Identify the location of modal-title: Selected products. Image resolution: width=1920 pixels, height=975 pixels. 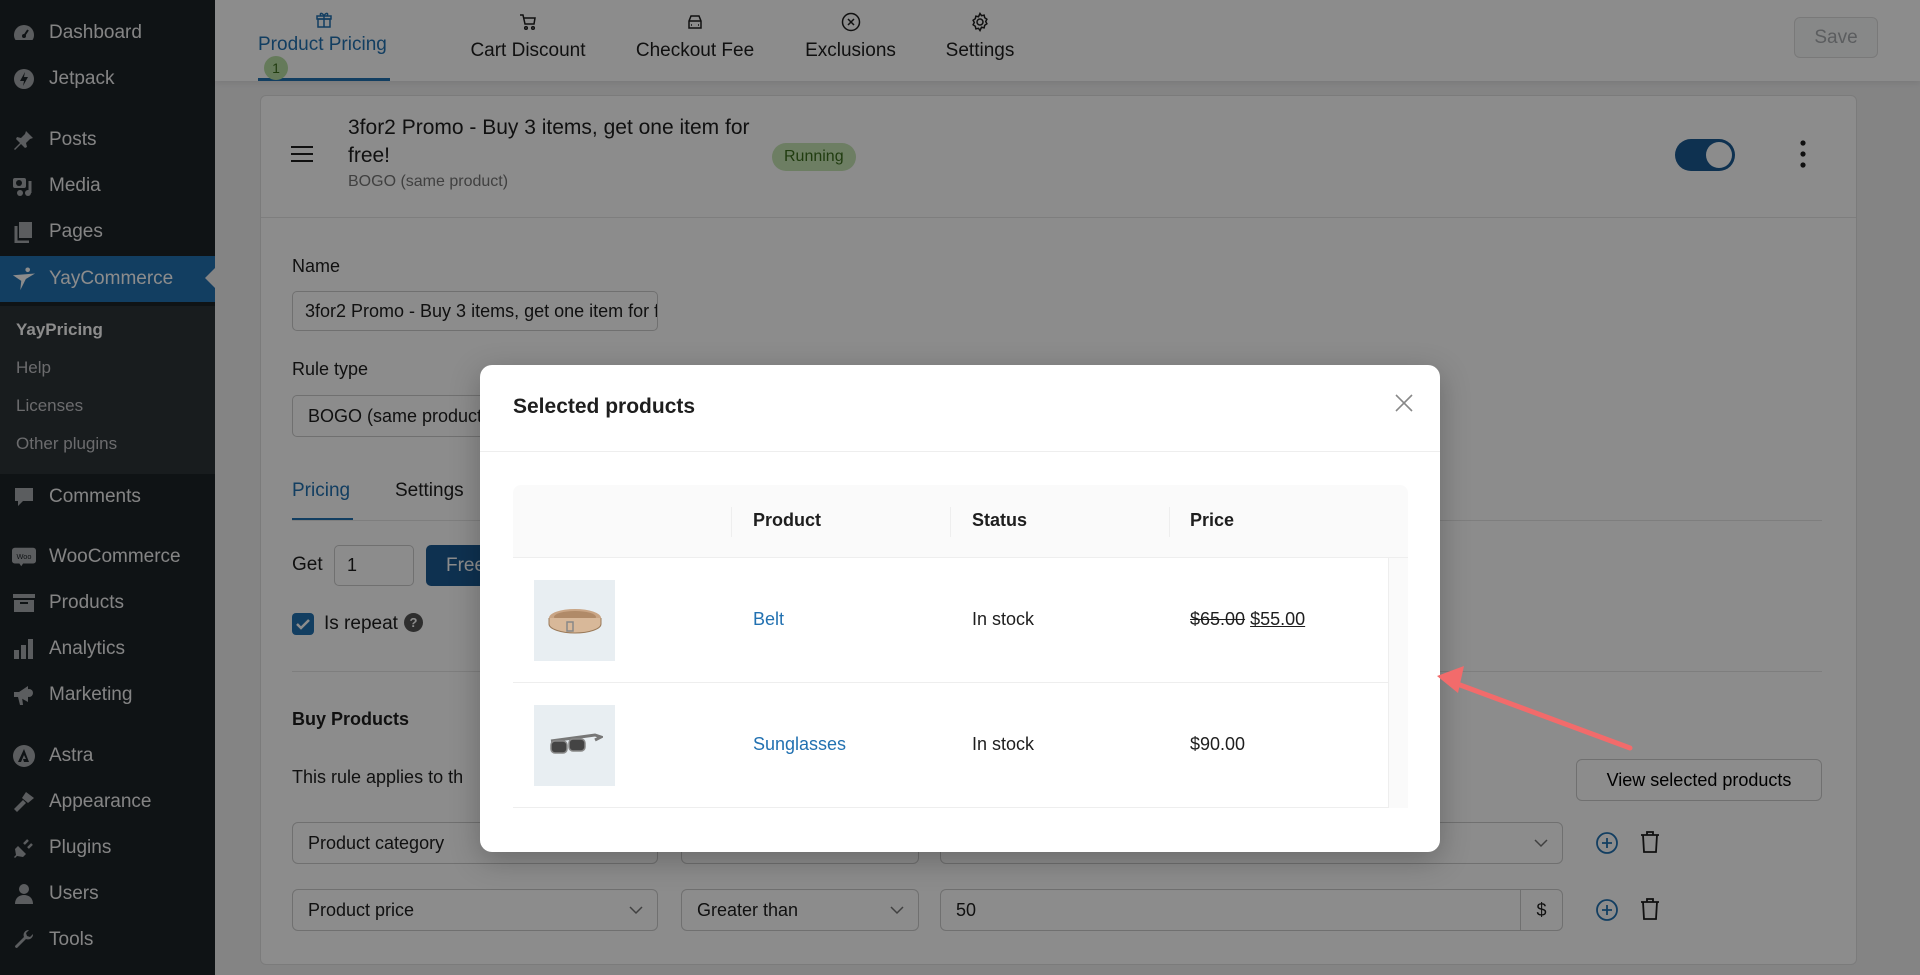
(604, 406).